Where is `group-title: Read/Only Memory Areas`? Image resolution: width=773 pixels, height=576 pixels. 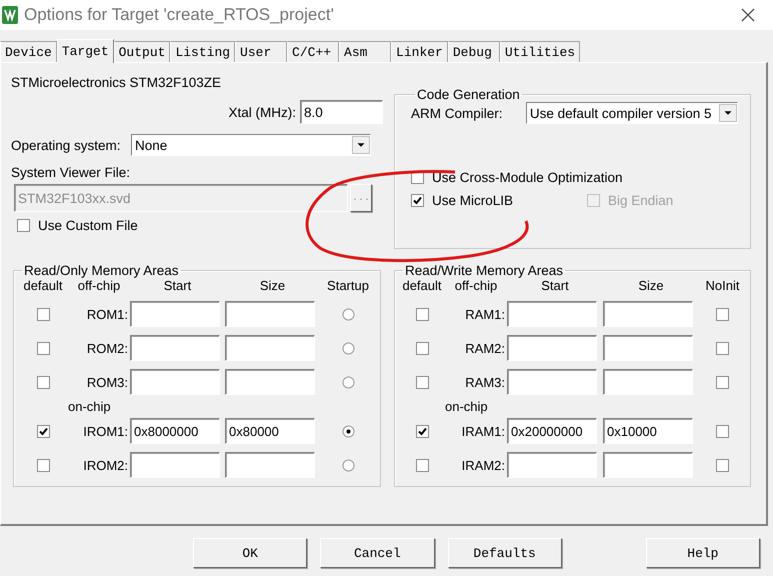
group-title: Read/Only Memory Areas is located at coordinates (101, 270).